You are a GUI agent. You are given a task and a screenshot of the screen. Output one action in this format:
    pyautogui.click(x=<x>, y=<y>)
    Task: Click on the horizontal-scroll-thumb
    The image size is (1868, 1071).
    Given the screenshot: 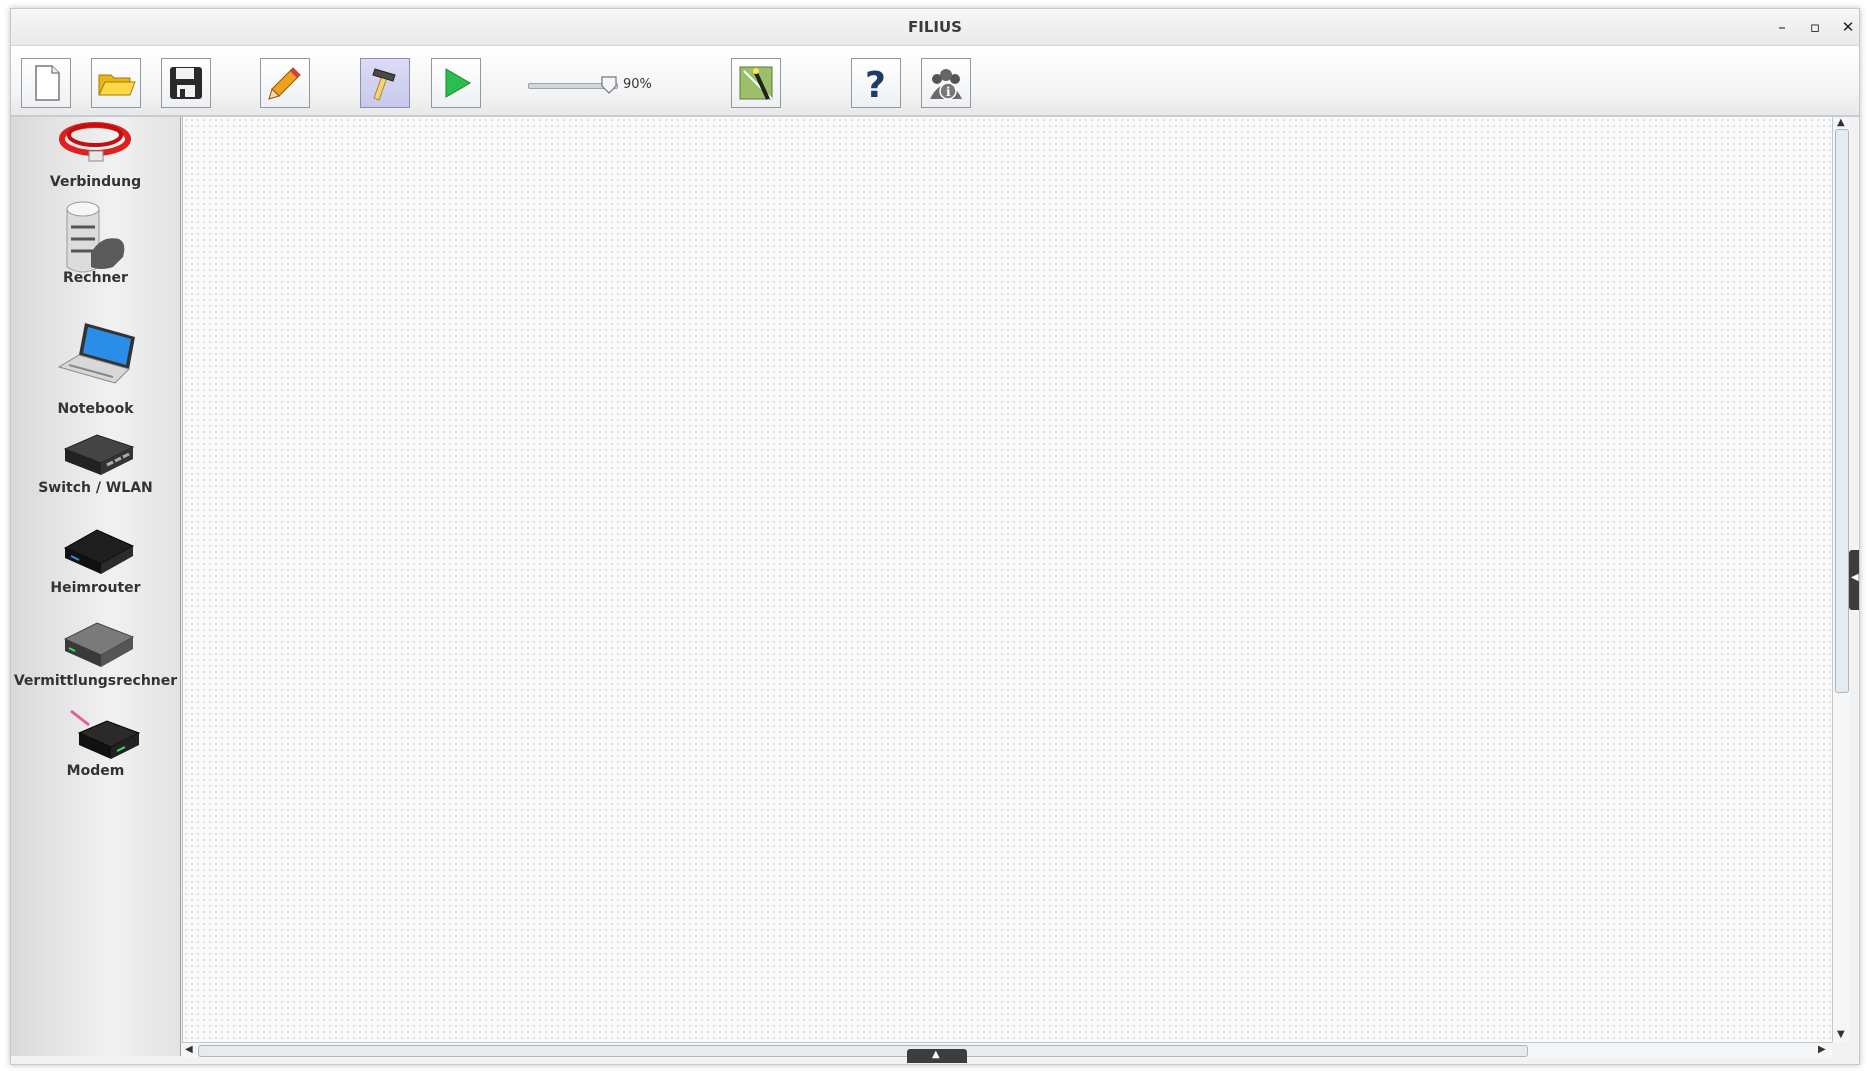 What is the action you would take?
    pyautogui.click(x=863, y=1051)
    